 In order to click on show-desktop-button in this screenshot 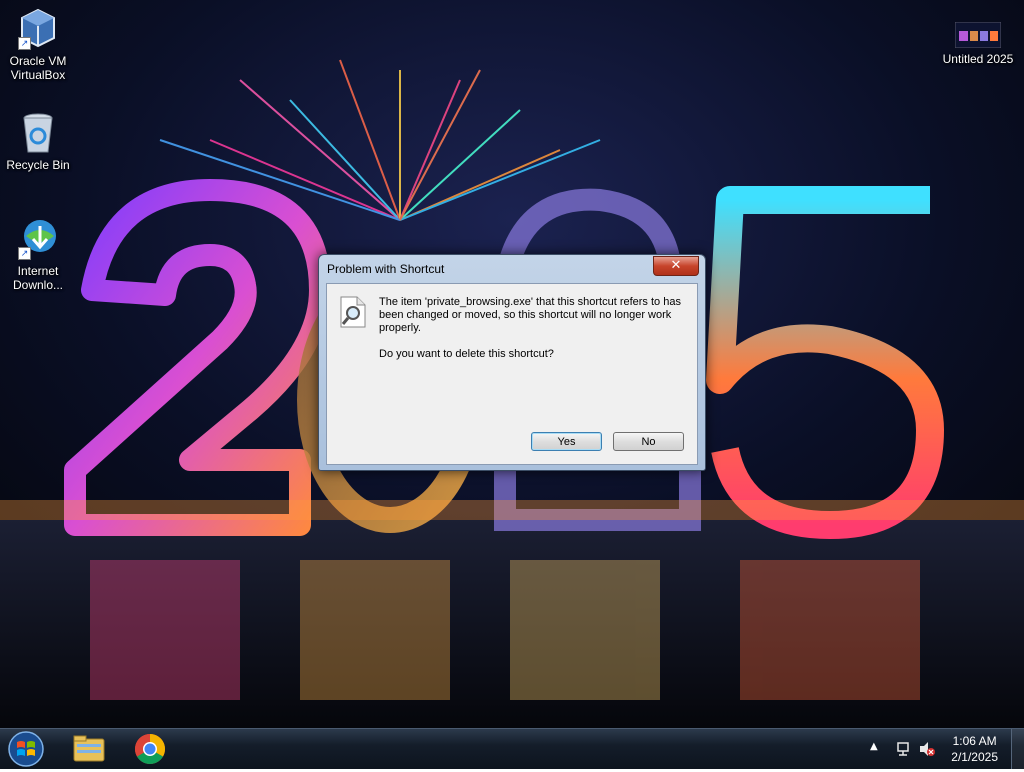, I will do `click(1017, 749)`.